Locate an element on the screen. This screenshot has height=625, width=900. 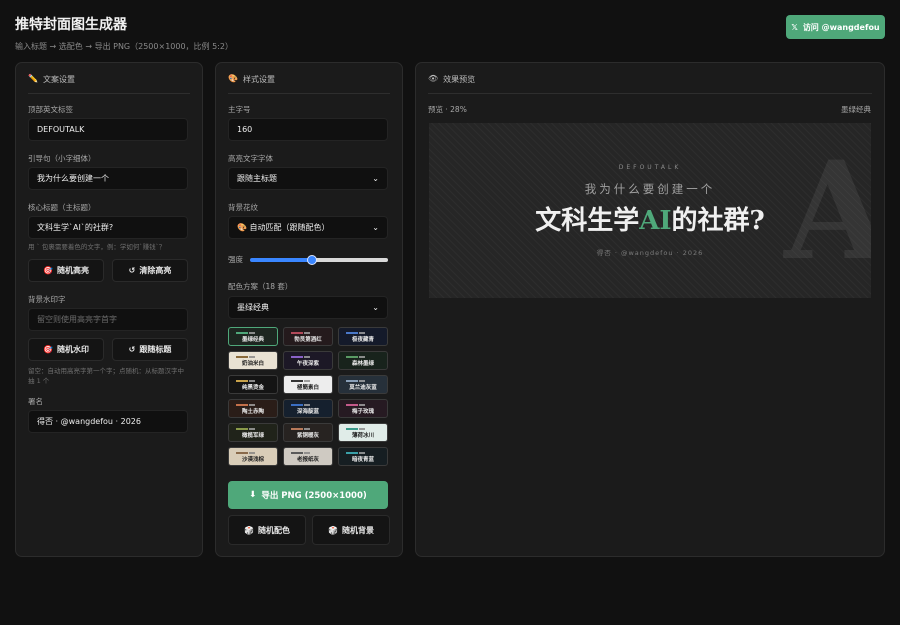
random-bg-button: 🎲 随机背景 is located at coordinates (351, 530).